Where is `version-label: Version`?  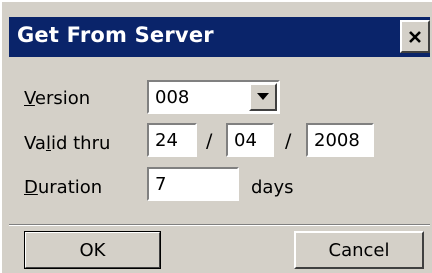 version-label: Version is located at coordinates (57, 98).